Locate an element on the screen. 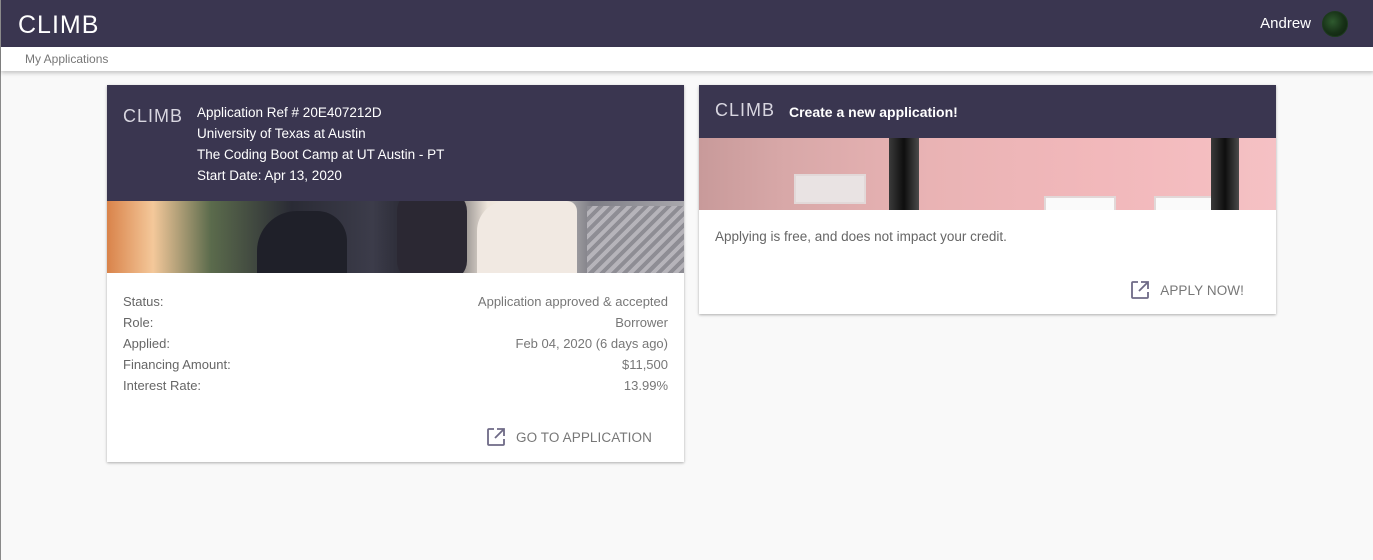 This screenshot has height=560, width=1373. program-name: The Coding Boot Camp at UT Austin - PT is located at coordinates (321, 154).